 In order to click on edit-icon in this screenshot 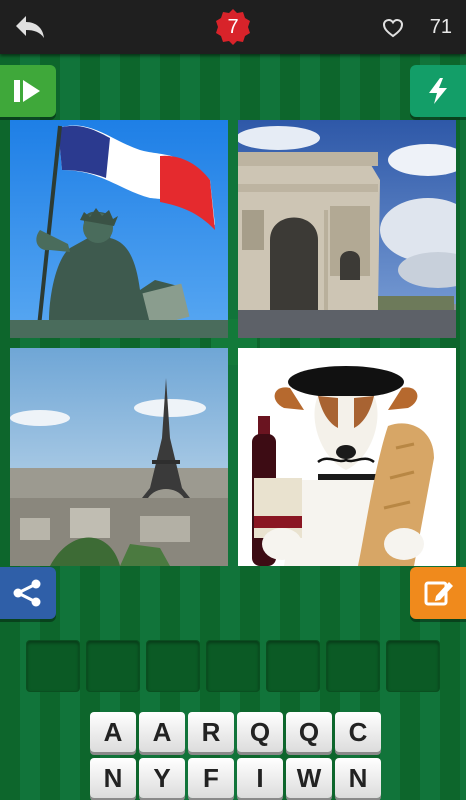, I will do `click(438, 593)`.